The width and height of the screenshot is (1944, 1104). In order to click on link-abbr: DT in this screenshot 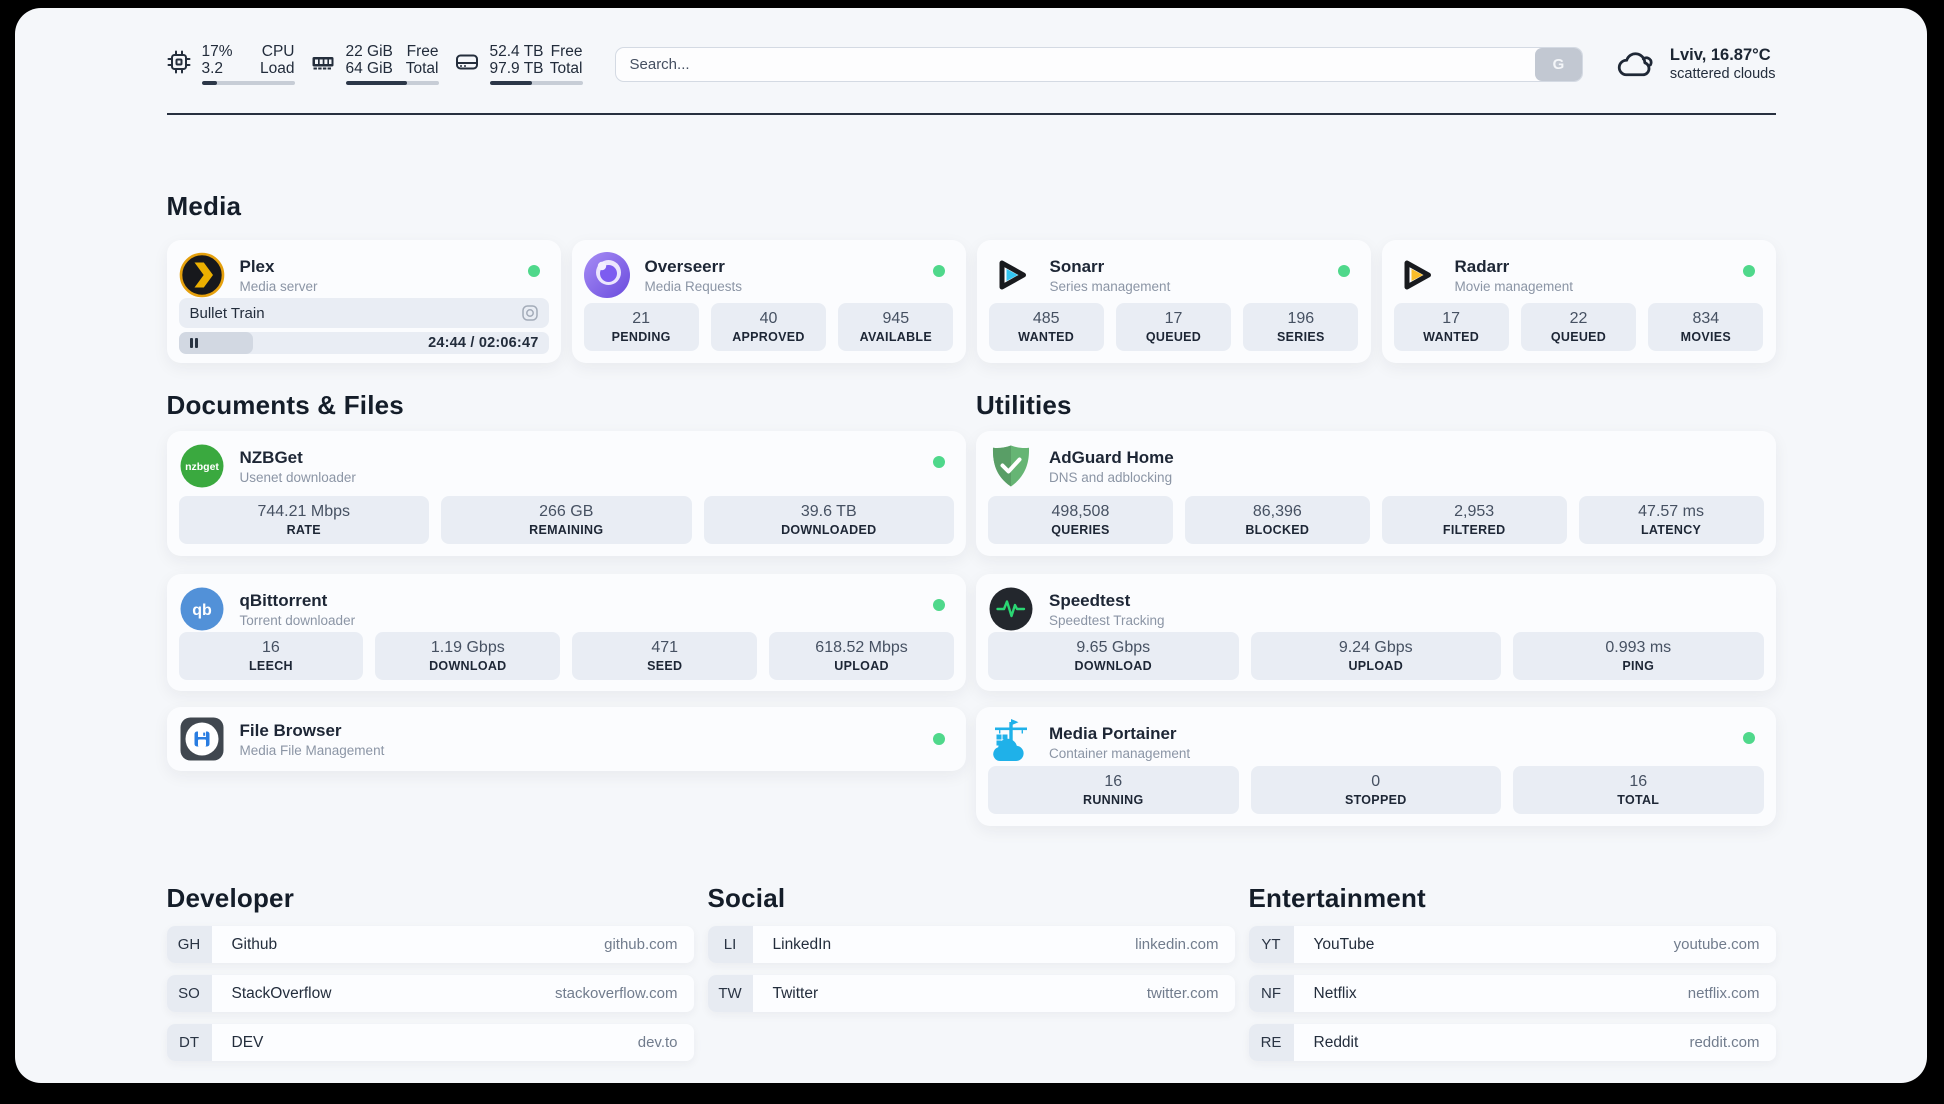, I will do `click(189, 1042)`.